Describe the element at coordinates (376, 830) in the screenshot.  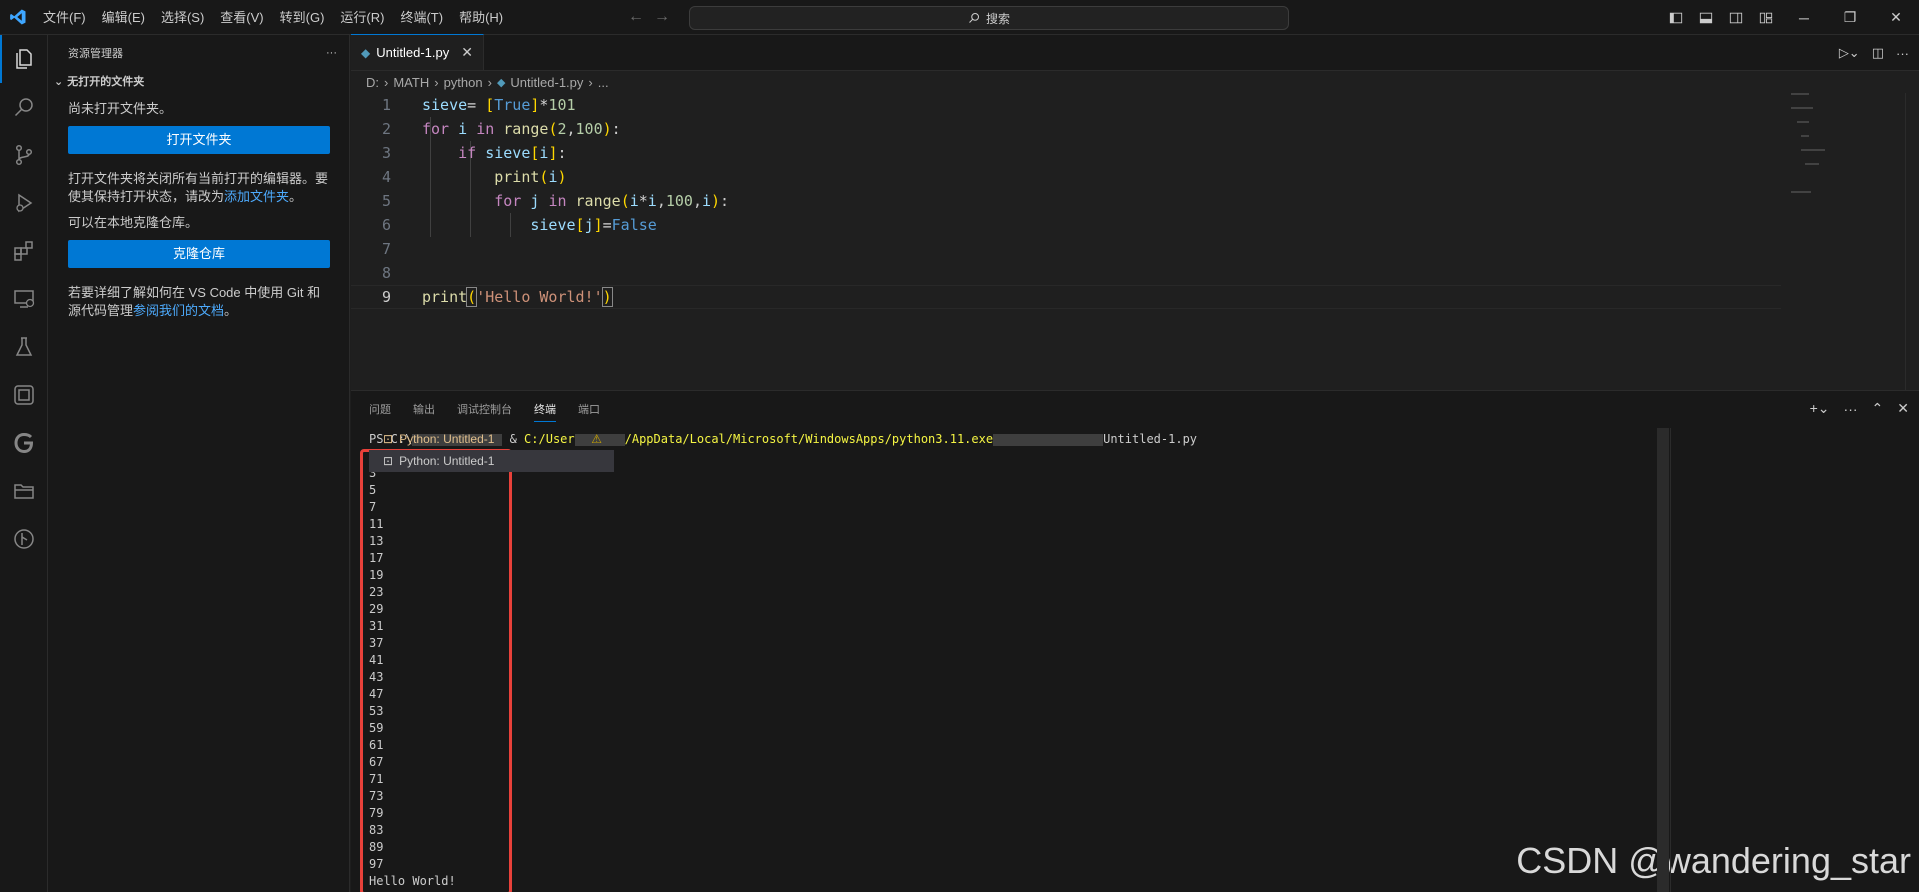
I see `terminal-output-line: 83` at that location.